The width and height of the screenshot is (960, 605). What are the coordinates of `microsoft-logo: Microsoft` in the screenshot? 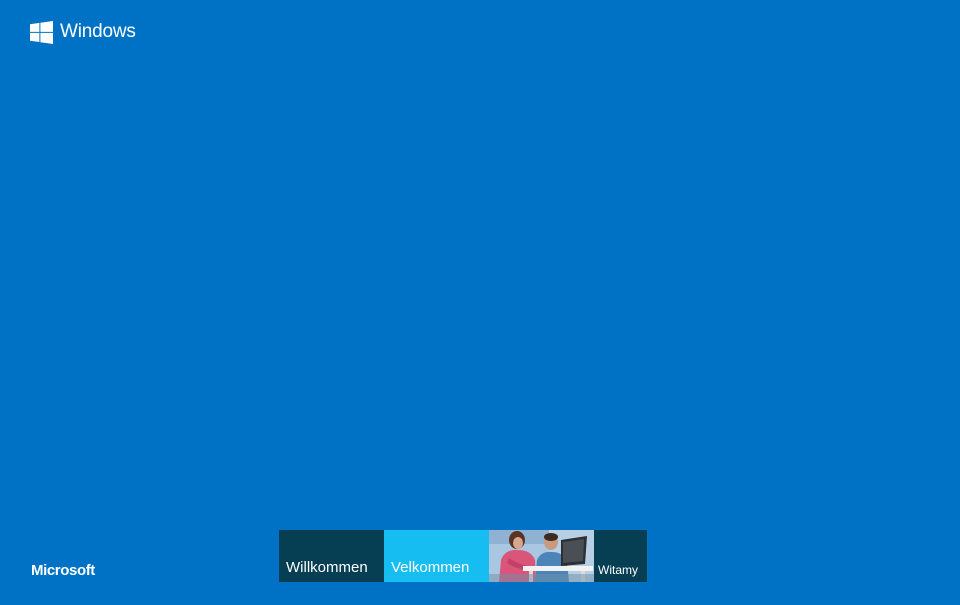 It's located at (63, 570).